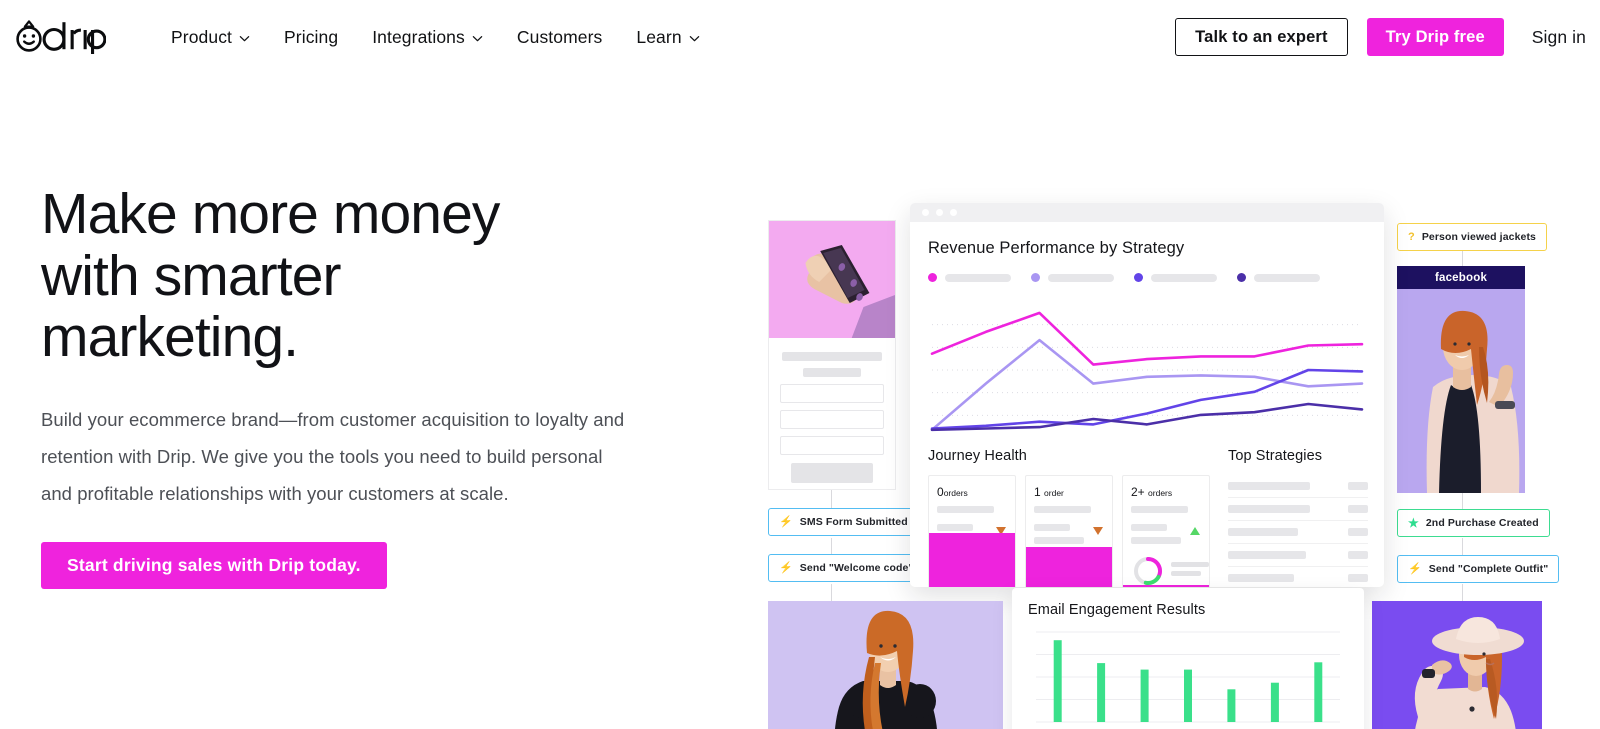 The width and height of the screenshot is (1600, 729). Describe the element at coordinates (418, 36) in the screenshot. I see `nav-label: Integrations` at that location.